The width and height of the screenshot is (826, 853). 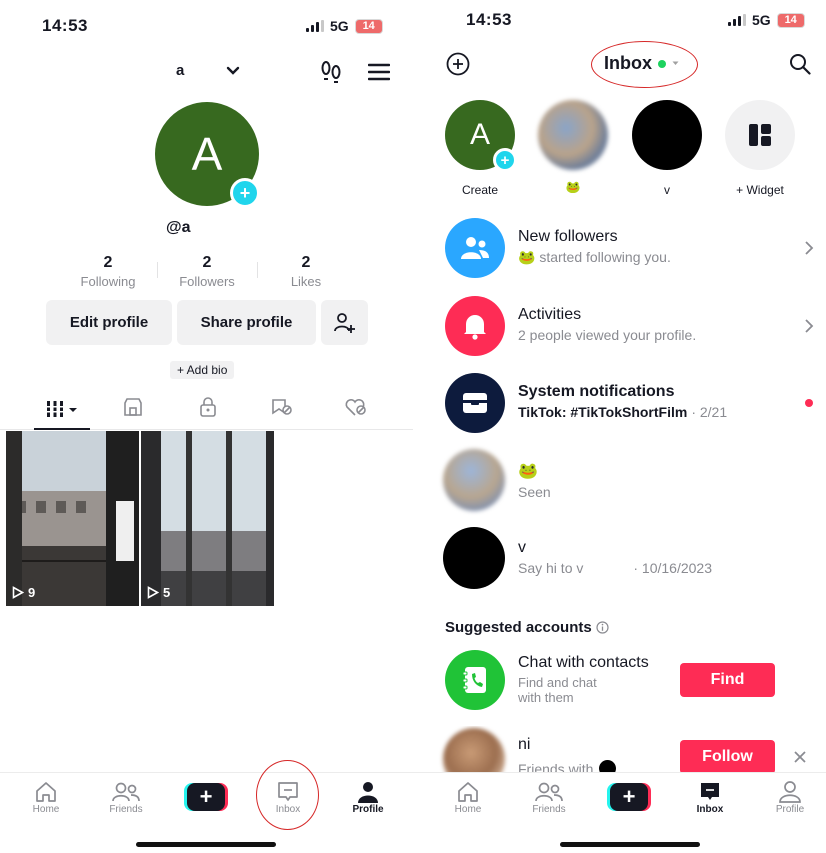 What do you see at coordinates (475, 248) in the screenshot?
I see `people-icon` at bounding box center [475, 248].